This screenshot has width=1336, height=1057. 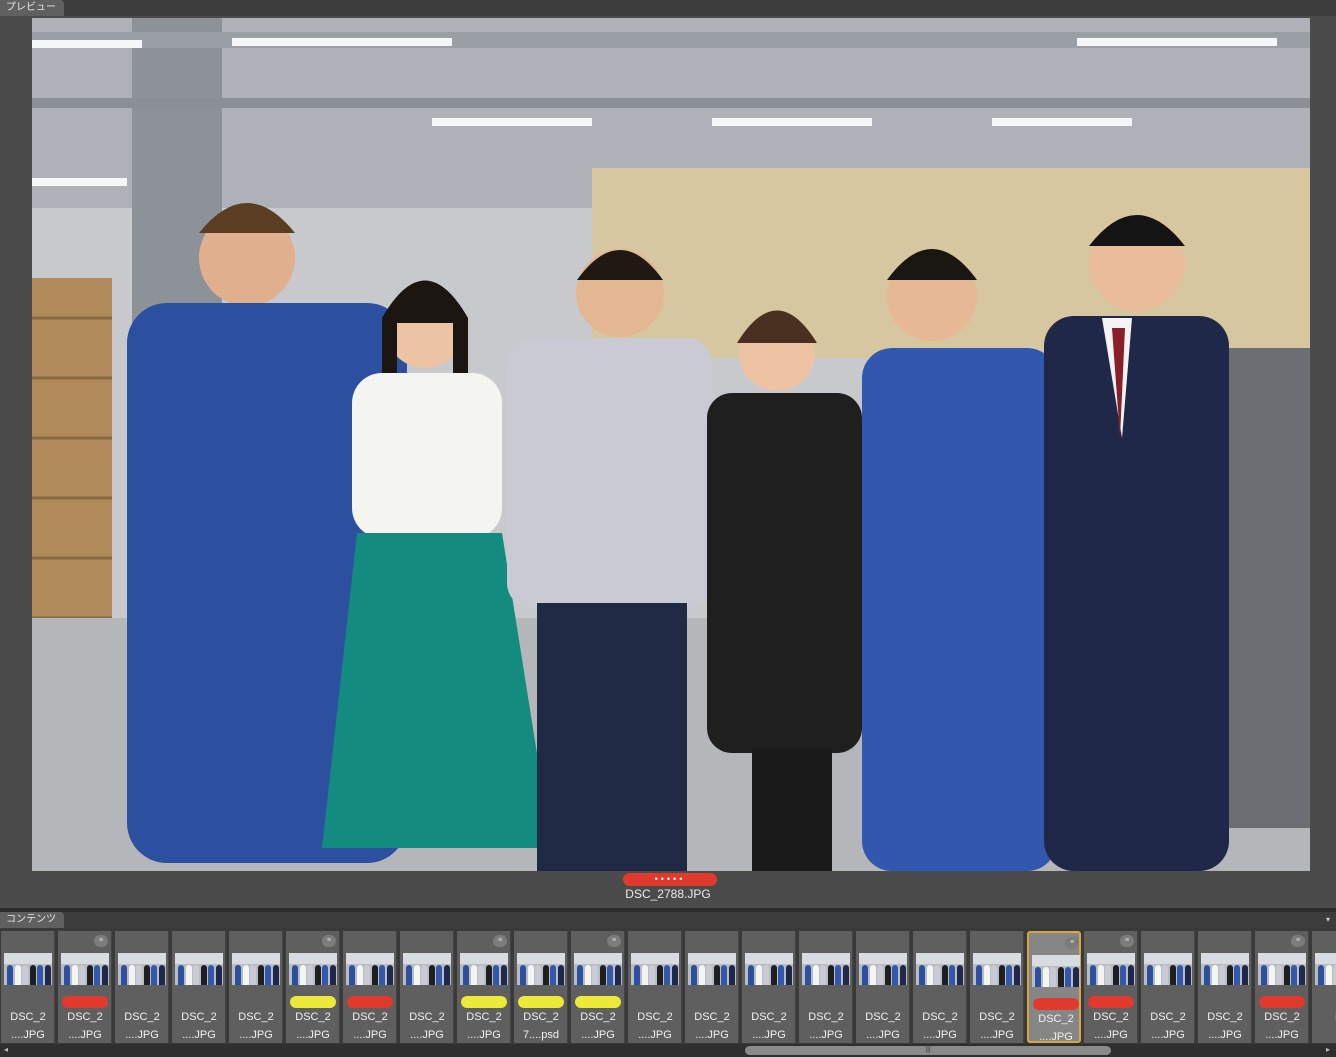 What do you see at coordinates (1324, 1017) in the screenshot?
I see `thumbnail-filename-line1: D` at bounding box center [1324, 1017].